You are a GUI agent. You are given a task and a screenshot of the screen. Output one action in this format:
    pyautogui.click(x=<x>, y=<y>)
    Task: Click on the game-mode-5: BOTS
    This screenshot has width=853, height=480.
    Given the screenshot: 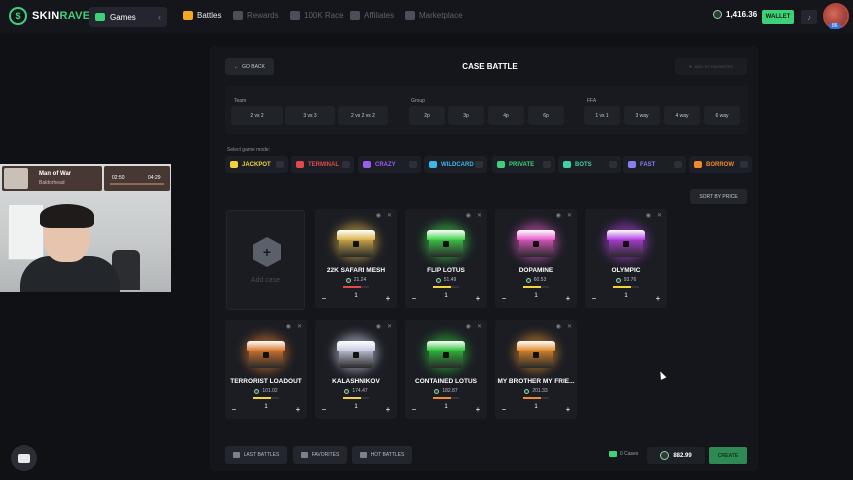 What is the action you would take?
    pyautogui.click(x=589, y=164)
    